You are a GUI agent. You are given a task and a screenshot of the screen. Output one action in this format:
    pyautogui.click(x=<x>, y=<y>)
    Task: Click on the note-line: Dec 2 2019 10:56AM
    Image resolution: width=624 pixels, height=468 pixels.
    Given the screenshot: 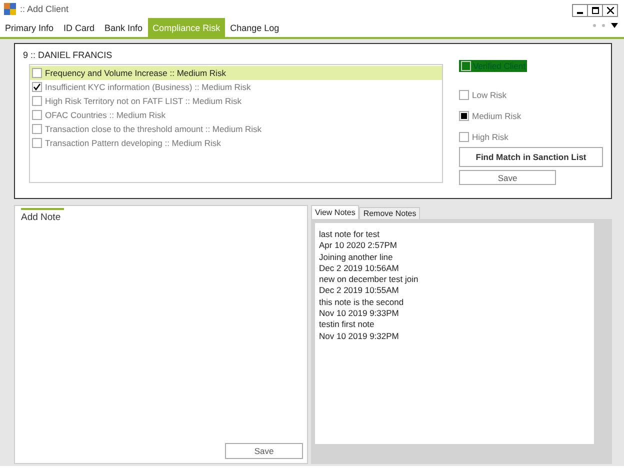 What is the action you would take?
    pyautogui.click(x=359, y=268)
    